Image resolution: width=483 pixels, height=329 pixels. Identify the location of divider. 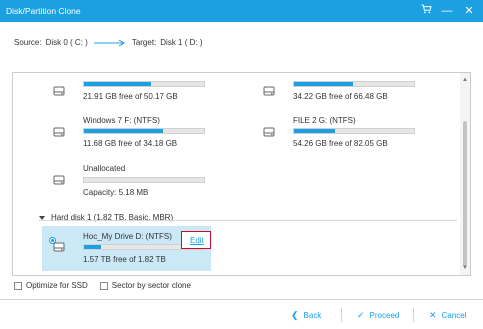
(248, 220).